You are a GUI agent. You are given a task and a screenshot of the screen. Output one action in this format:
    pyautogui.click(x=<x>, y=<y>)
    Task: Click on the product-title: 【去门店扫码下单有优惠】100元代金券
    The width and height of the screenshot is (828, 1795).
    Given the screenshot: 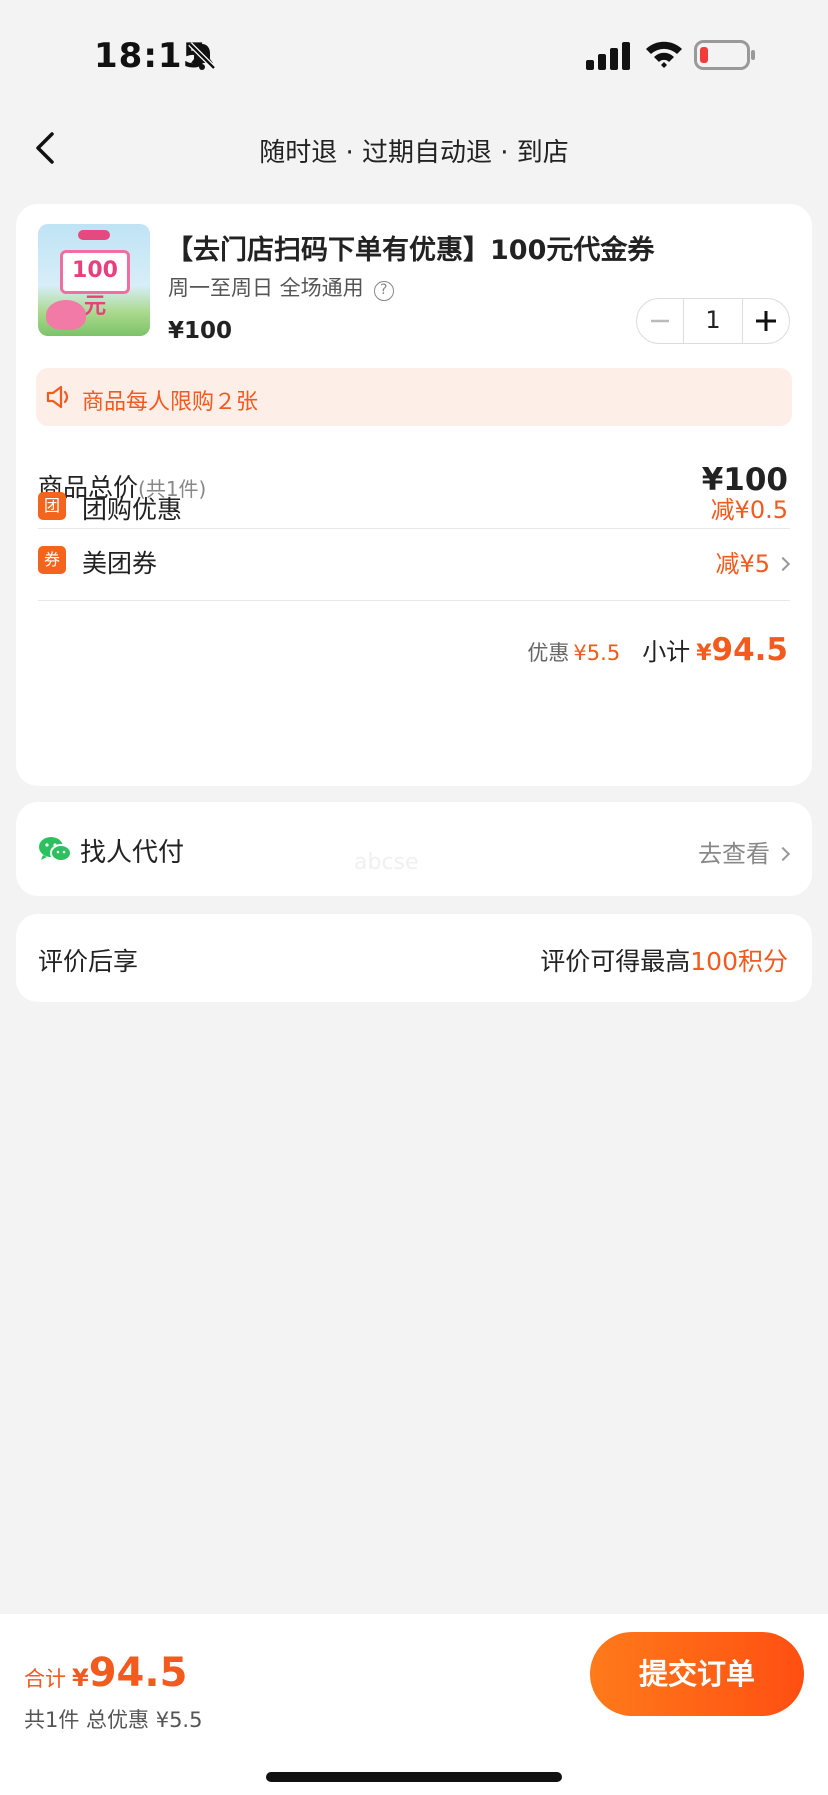 What is the action you would take?
    pyautogui.click(x=410, y=250)
    